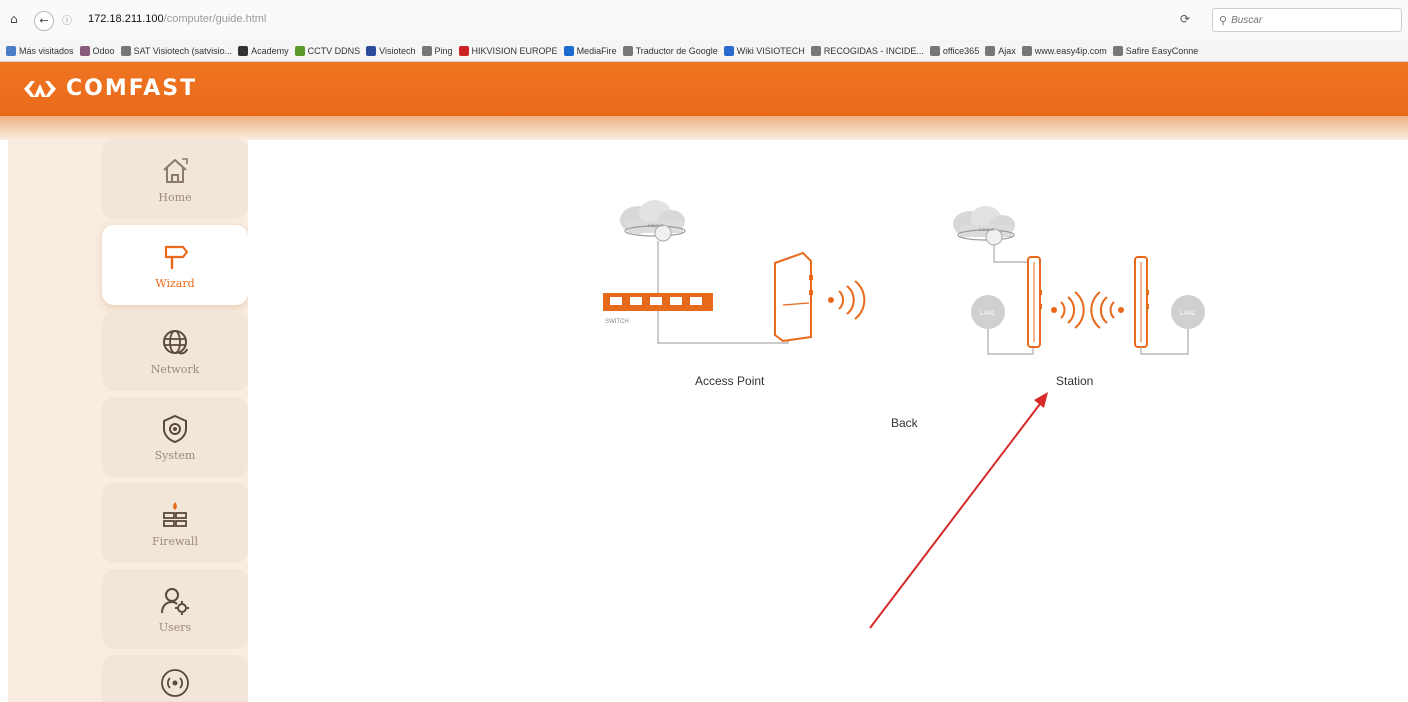 The height and width of the screenshot is (702, 1408). Describe the element at coordinates (704, 128) in the screenshot. I see `header-shadow` at that location.